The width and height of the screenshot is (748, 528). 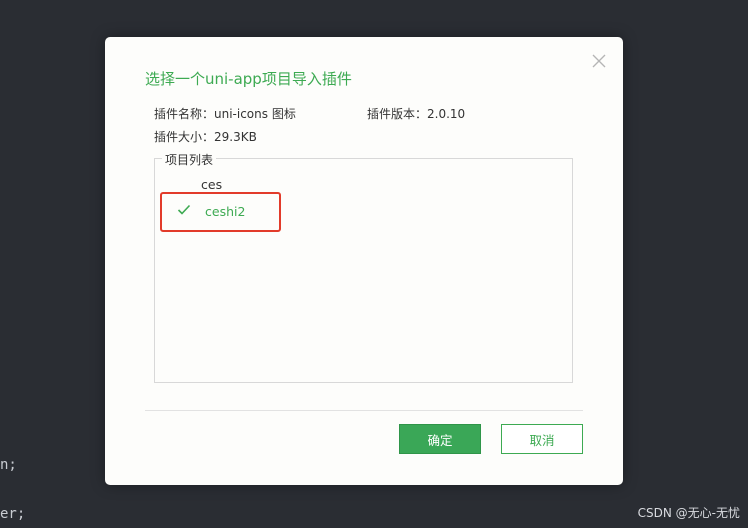 What do you see at coordinates (225, 211) in the screenshot?
I see `project-item-ceshi2: ceshi2` at bounding box center [225, 211].